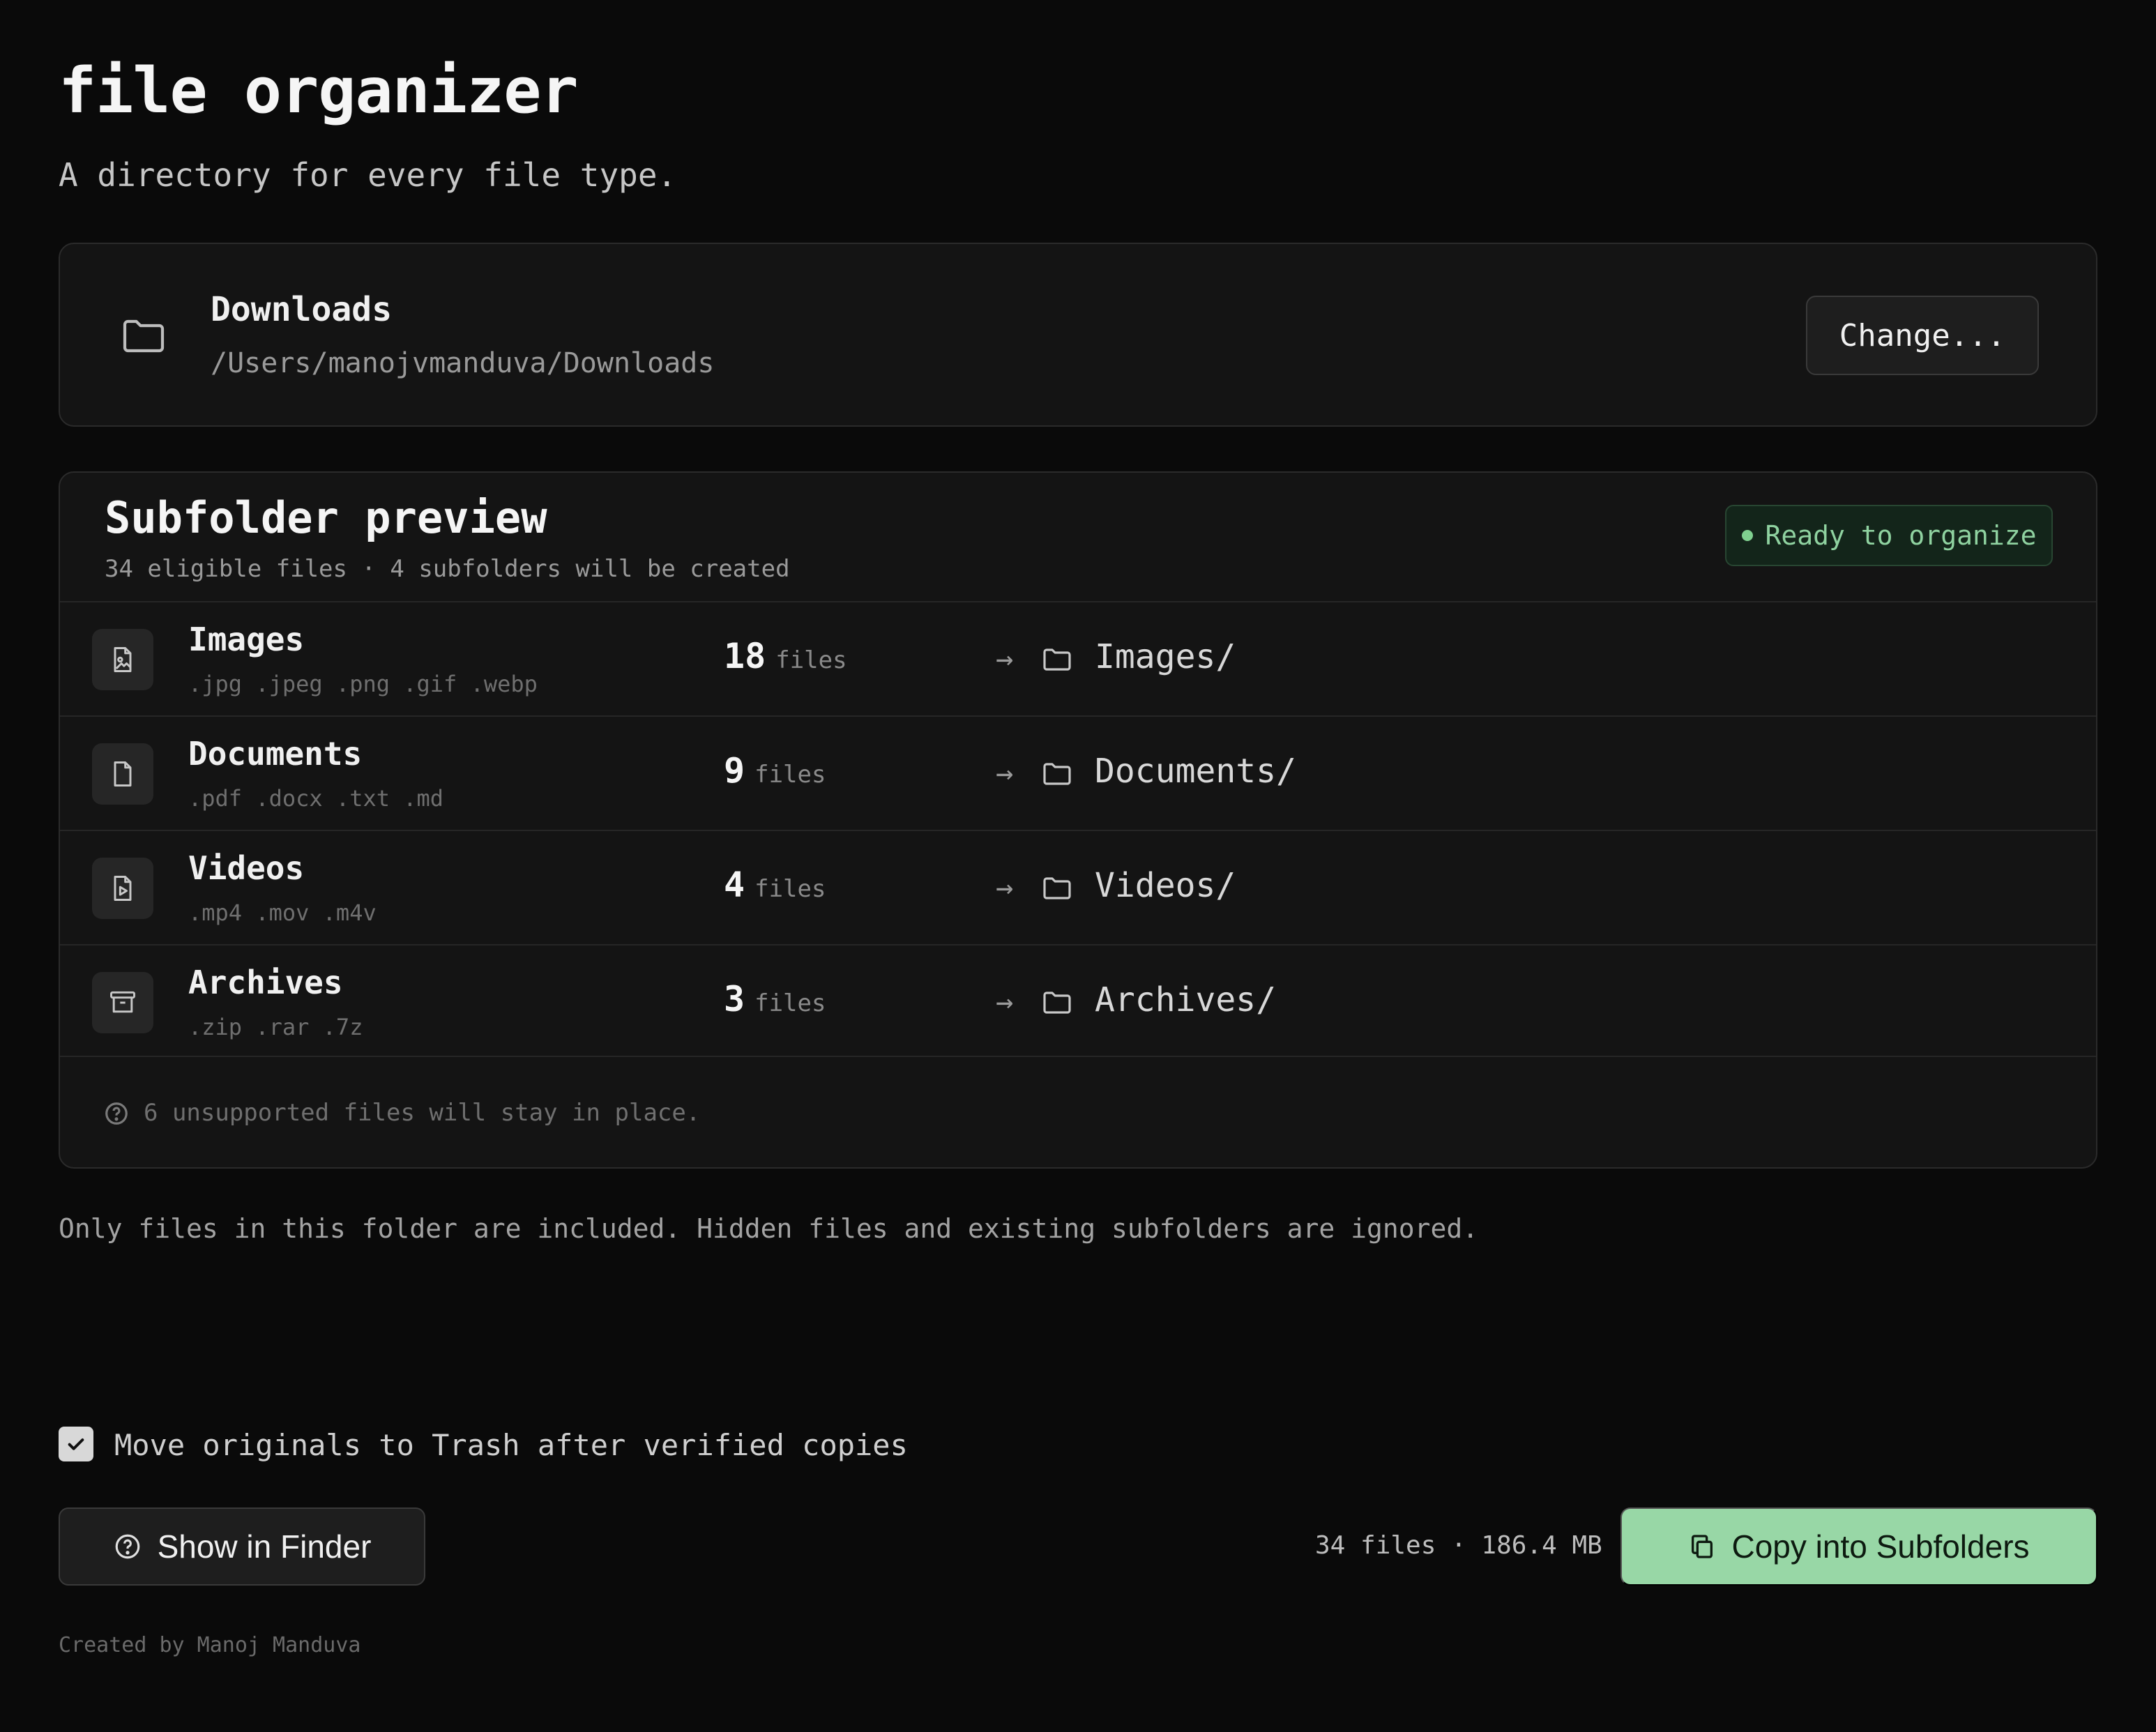 The height and width of the screenshot is (1732, 2156). Describe the element at coordinates (1186, 1000) in the screenshot. I see `destination-folder: Archives/` at that location.